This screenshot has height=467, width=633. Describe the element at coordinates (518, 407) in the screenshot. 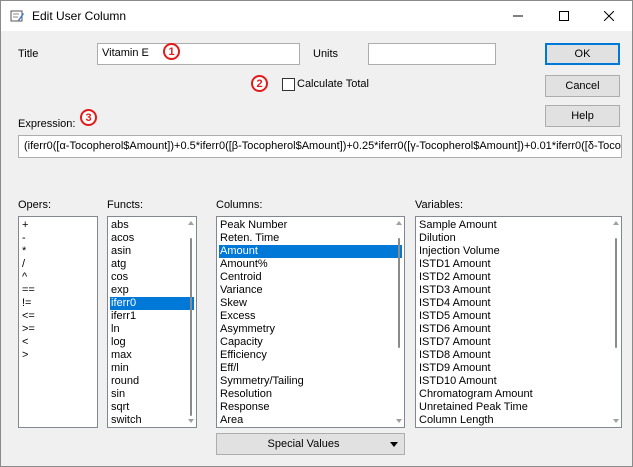

I see `variable-list-item: Unretained Peak Time` at that location.